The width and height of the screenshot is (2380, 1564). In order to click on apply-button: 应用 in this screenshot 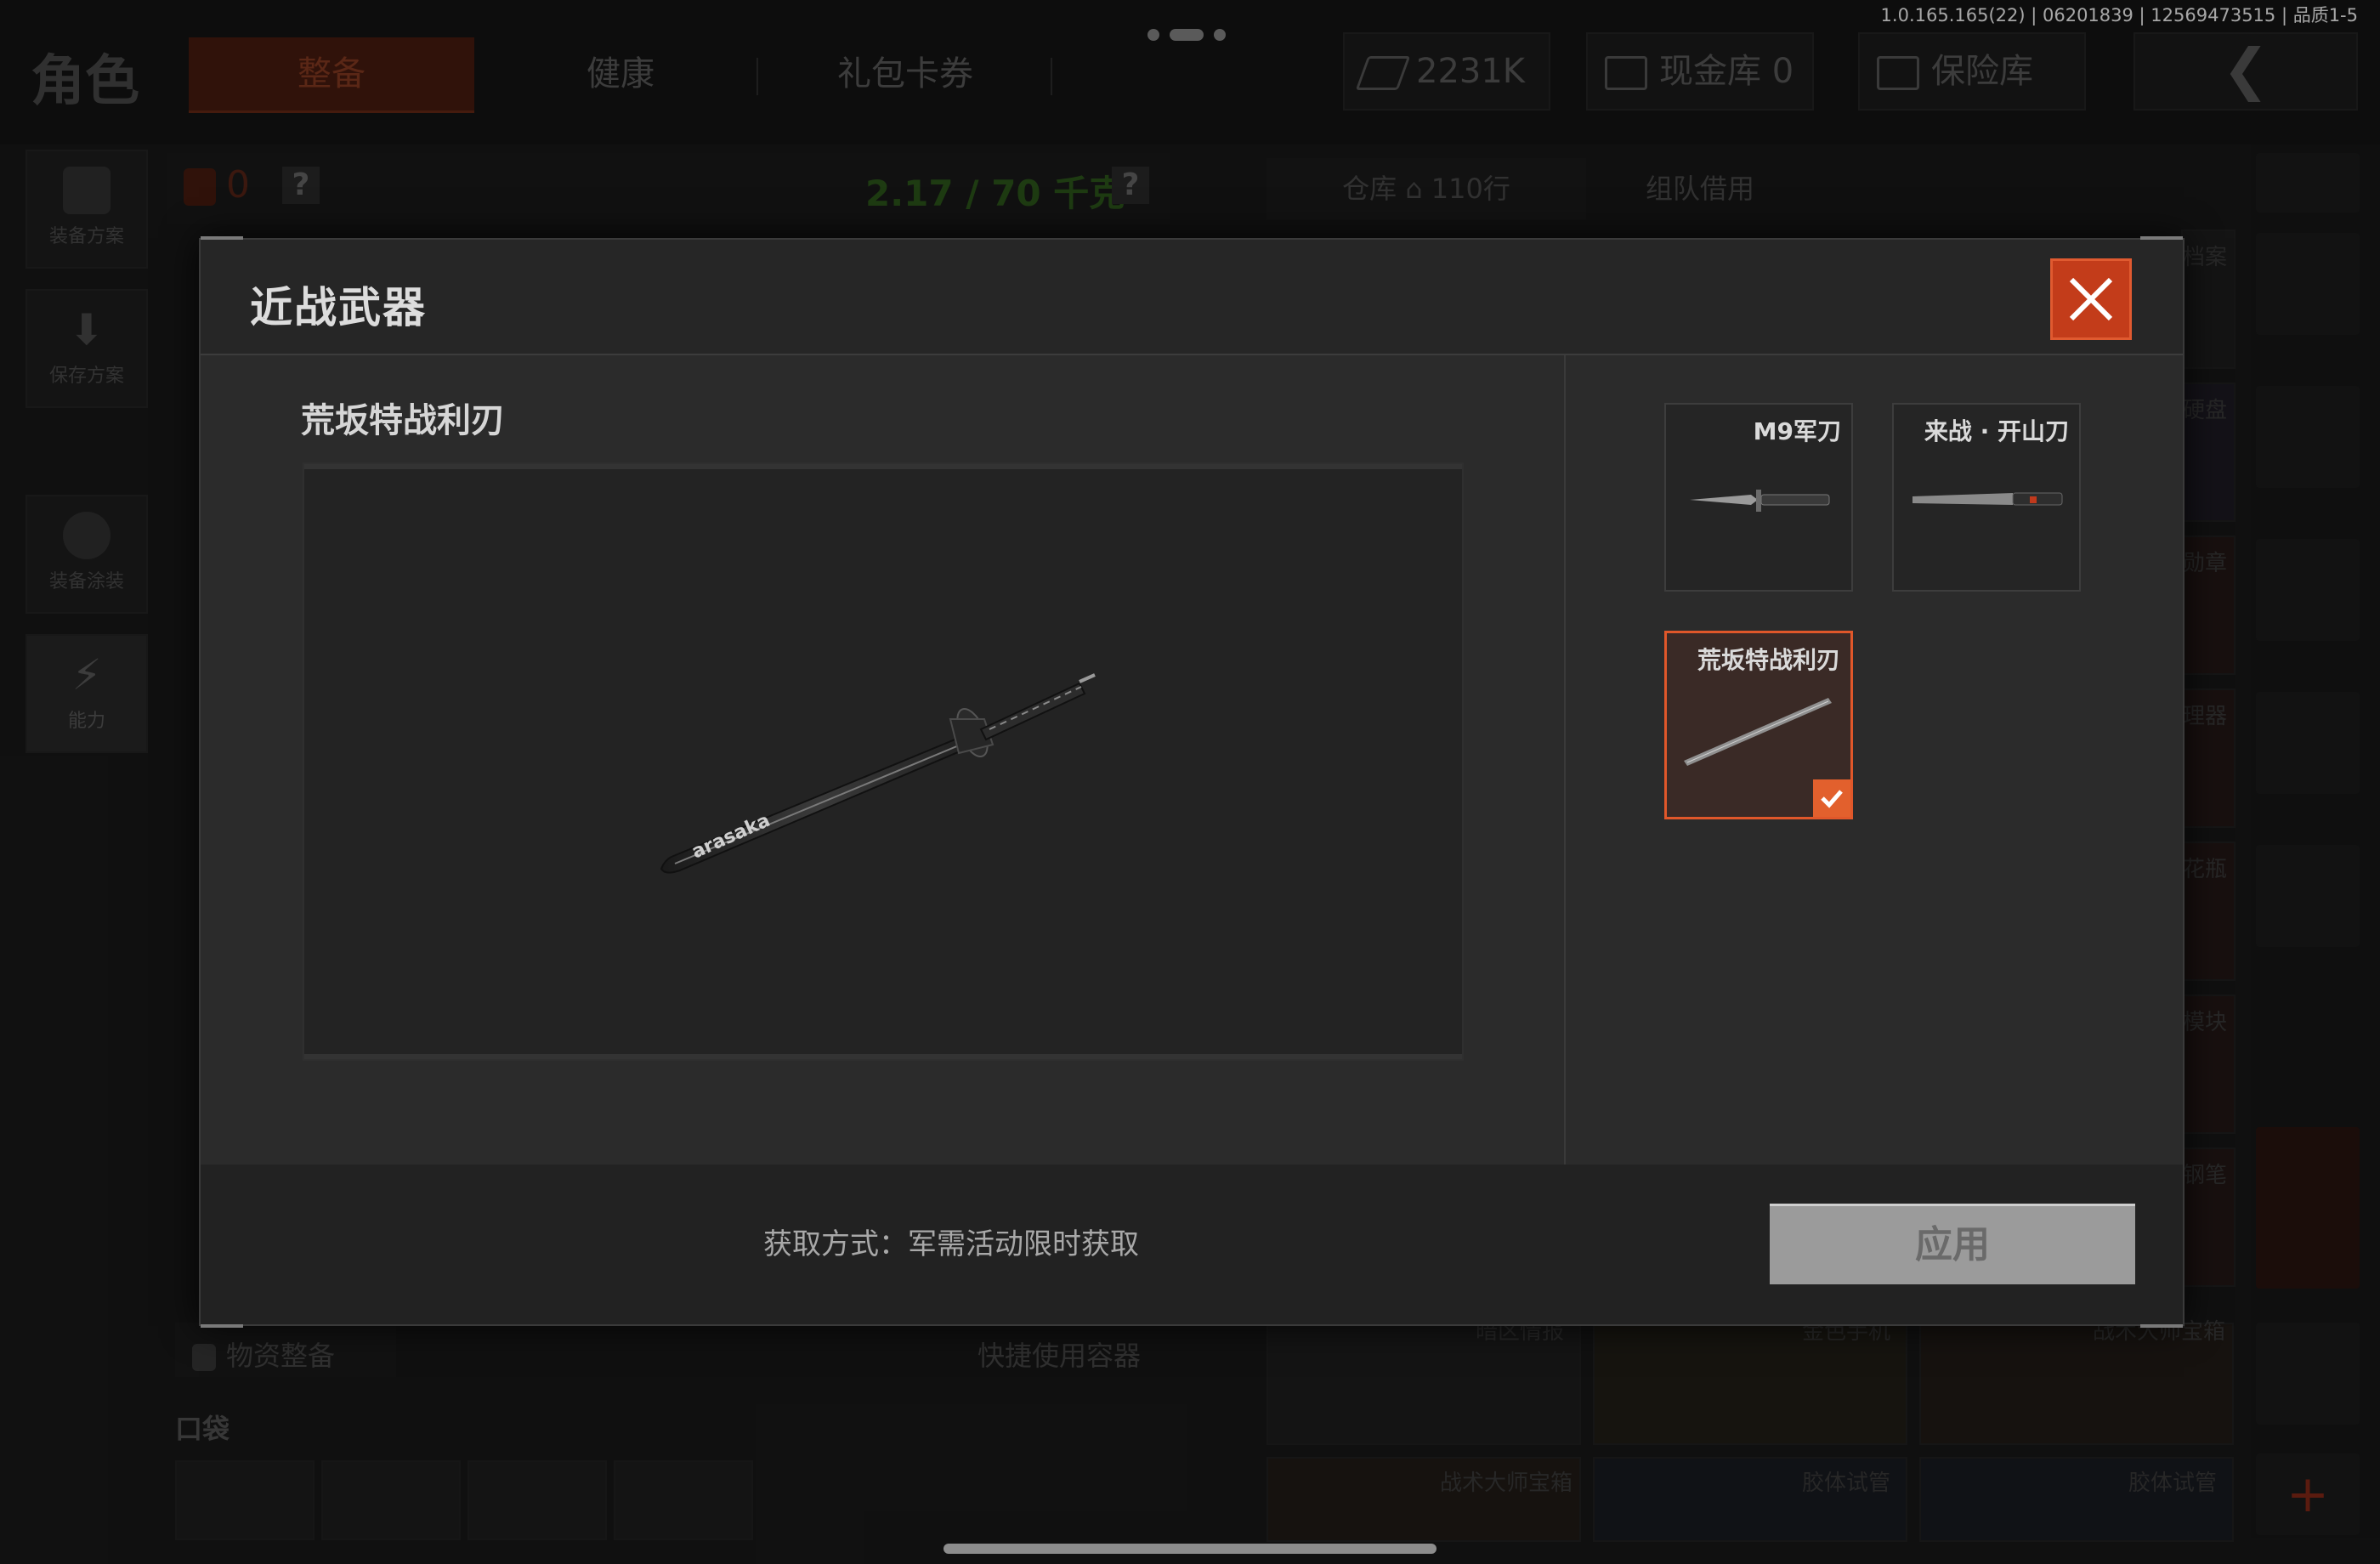, I will do `click(1952, 1244)`.